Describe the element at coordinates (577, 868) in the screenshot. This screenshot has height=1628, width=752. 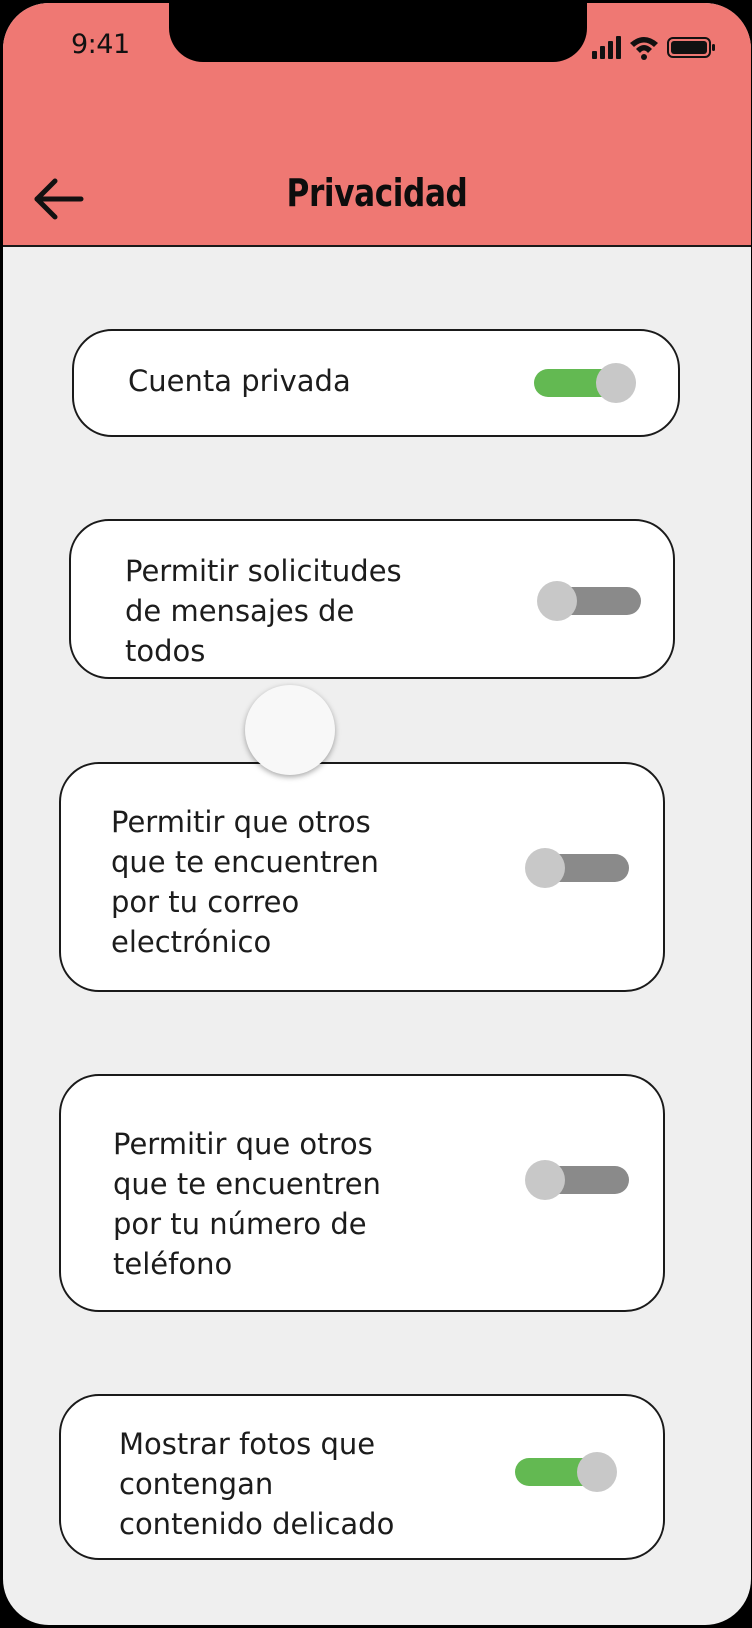
I see `find-by-email-toggle` at that location.